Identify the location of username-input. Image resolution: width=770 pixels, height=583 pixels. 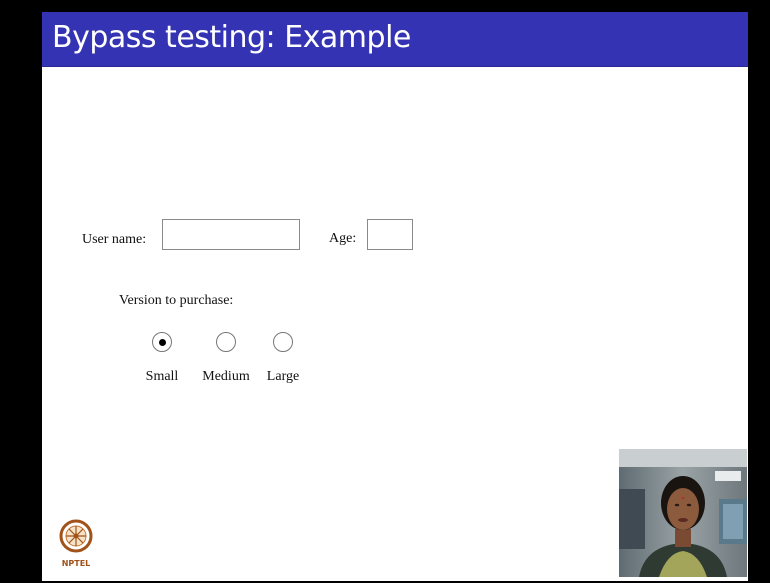
(231, 234).